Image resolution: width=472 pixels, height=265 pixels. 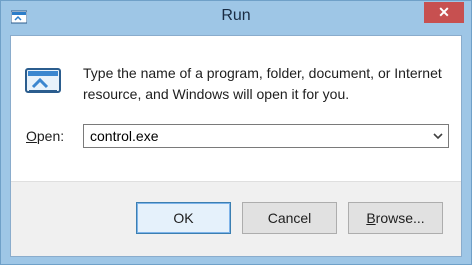 I want to click on cancel-button: Cancel, so click(x=289, y=218).